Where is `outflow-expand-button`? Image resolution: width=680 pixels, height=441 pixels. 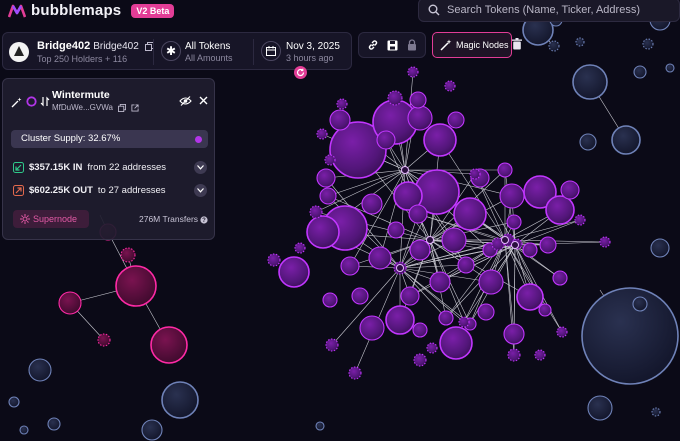 outflow-expand-button is located at coordinates (200, 190).